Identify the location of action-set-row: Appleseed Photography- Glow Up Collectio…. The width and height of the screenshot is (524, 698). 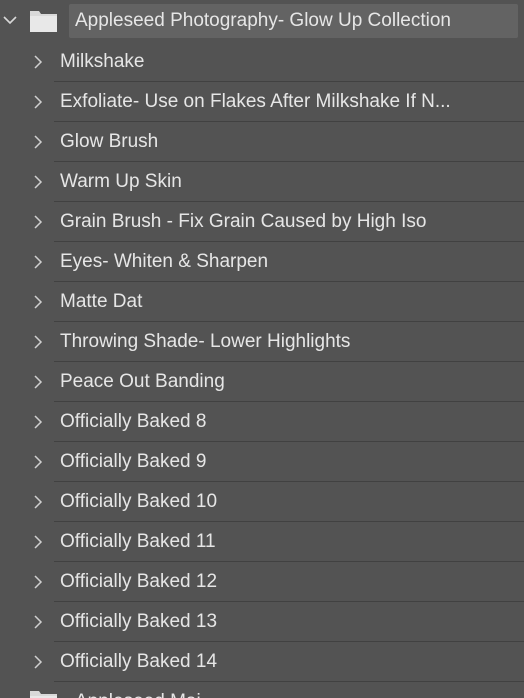
(262, 21).